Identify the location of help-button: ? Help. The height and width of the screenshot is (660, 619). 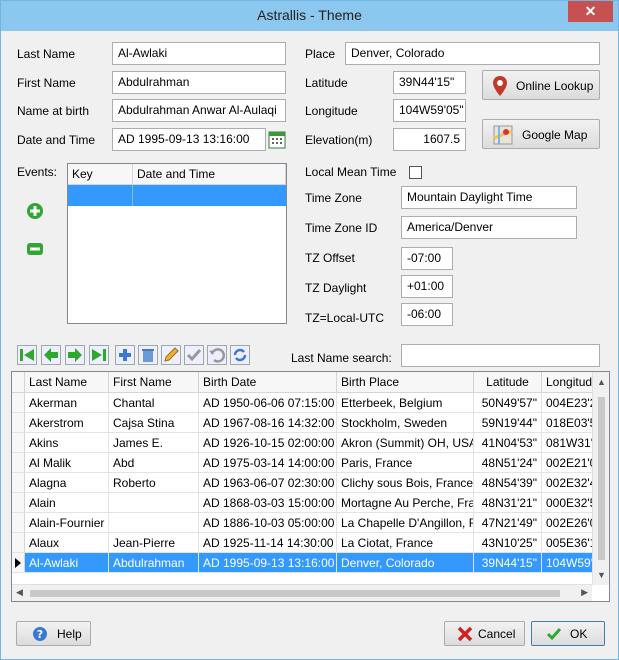
(53, 633).